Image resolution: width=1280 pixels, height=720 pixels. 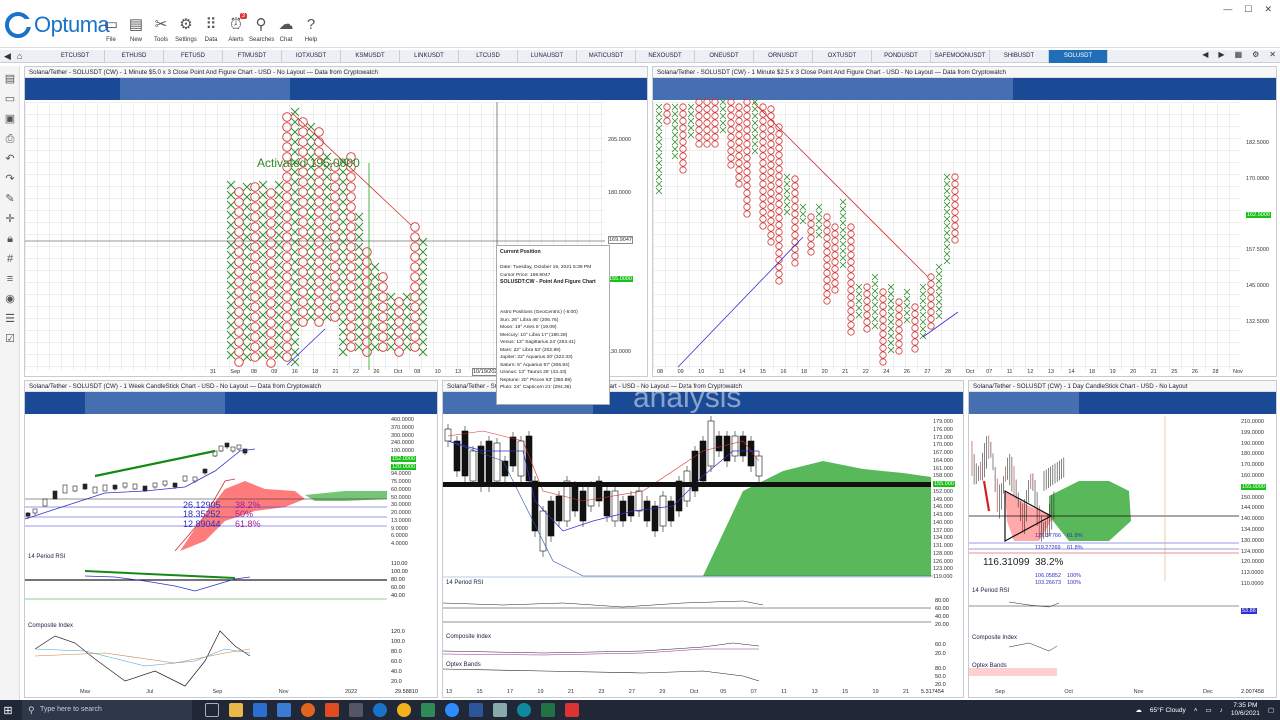 I want to click on crosshair-icon: ✛, so click(x=10, y=219).